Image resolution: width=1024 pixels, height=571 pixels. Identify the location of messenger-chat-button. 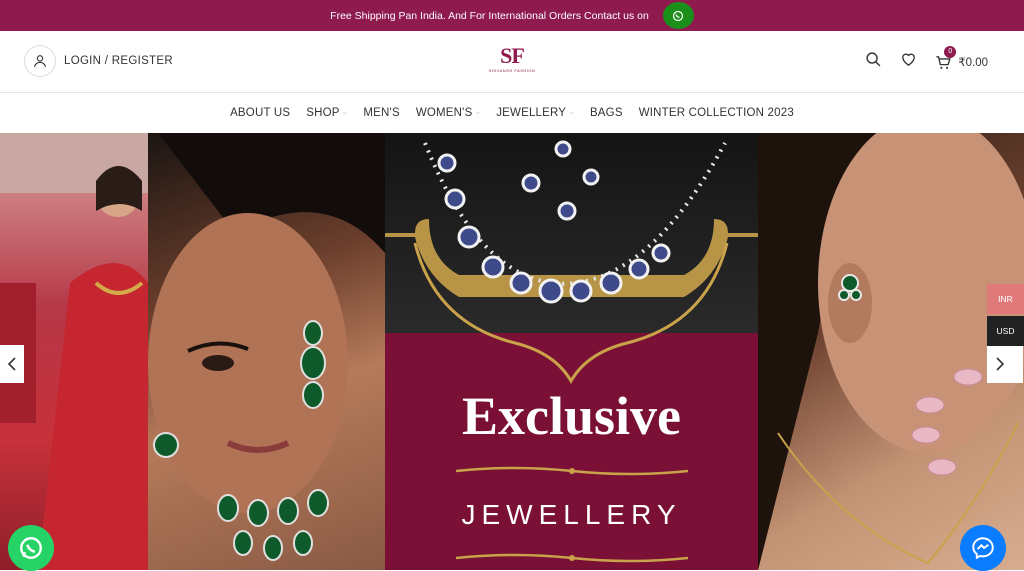
(983, 548).